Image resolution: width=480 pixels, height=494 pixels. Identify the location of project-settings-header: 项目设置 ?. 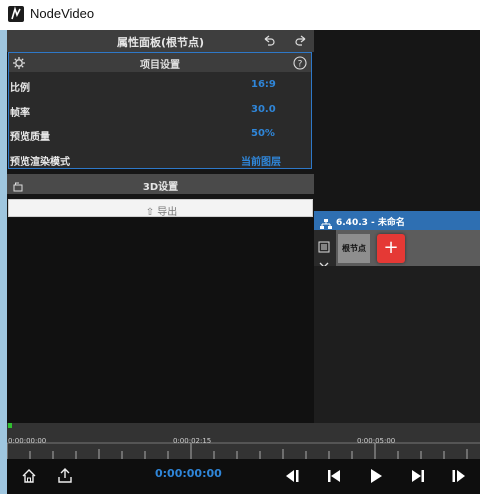
(160, 62).